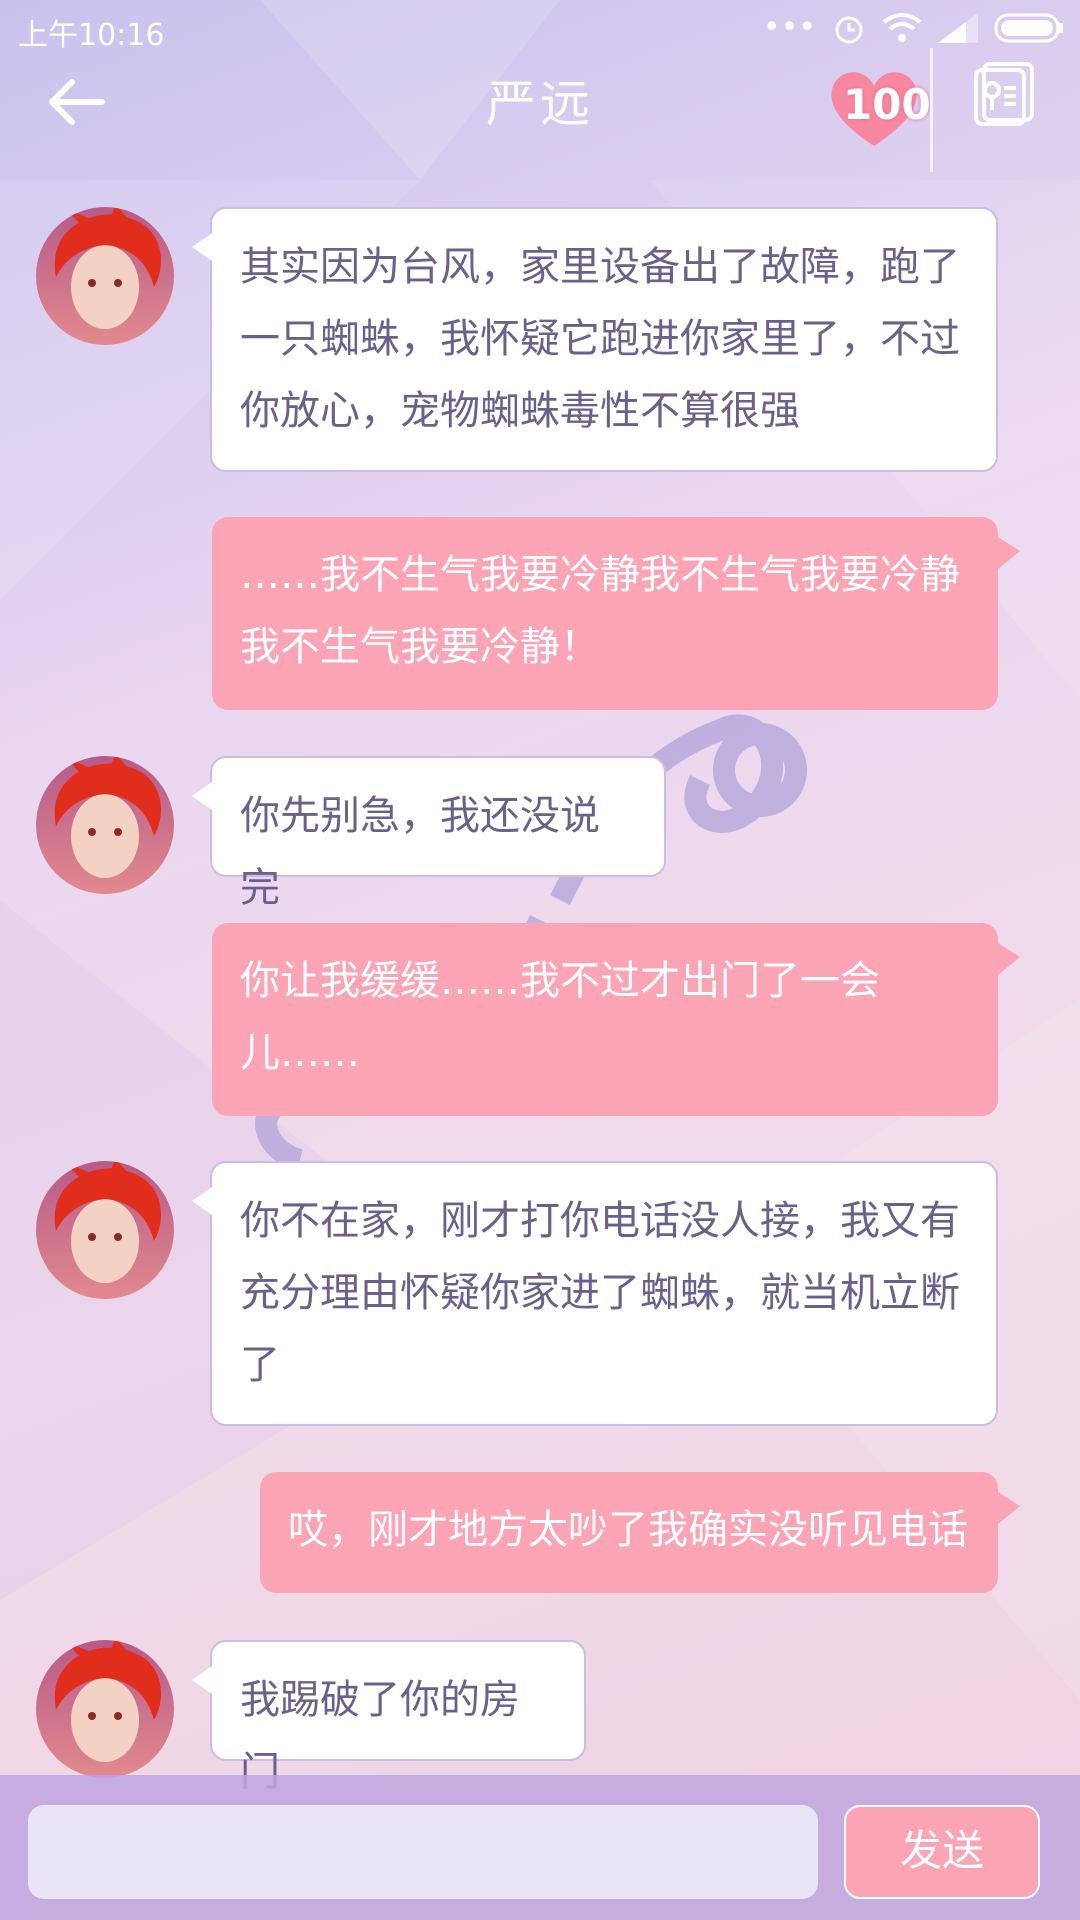  Describe the element at coordinates (429, 833) in the screenshot. I see `message-bubble-received: 你先别急，我还没说完` at that location.